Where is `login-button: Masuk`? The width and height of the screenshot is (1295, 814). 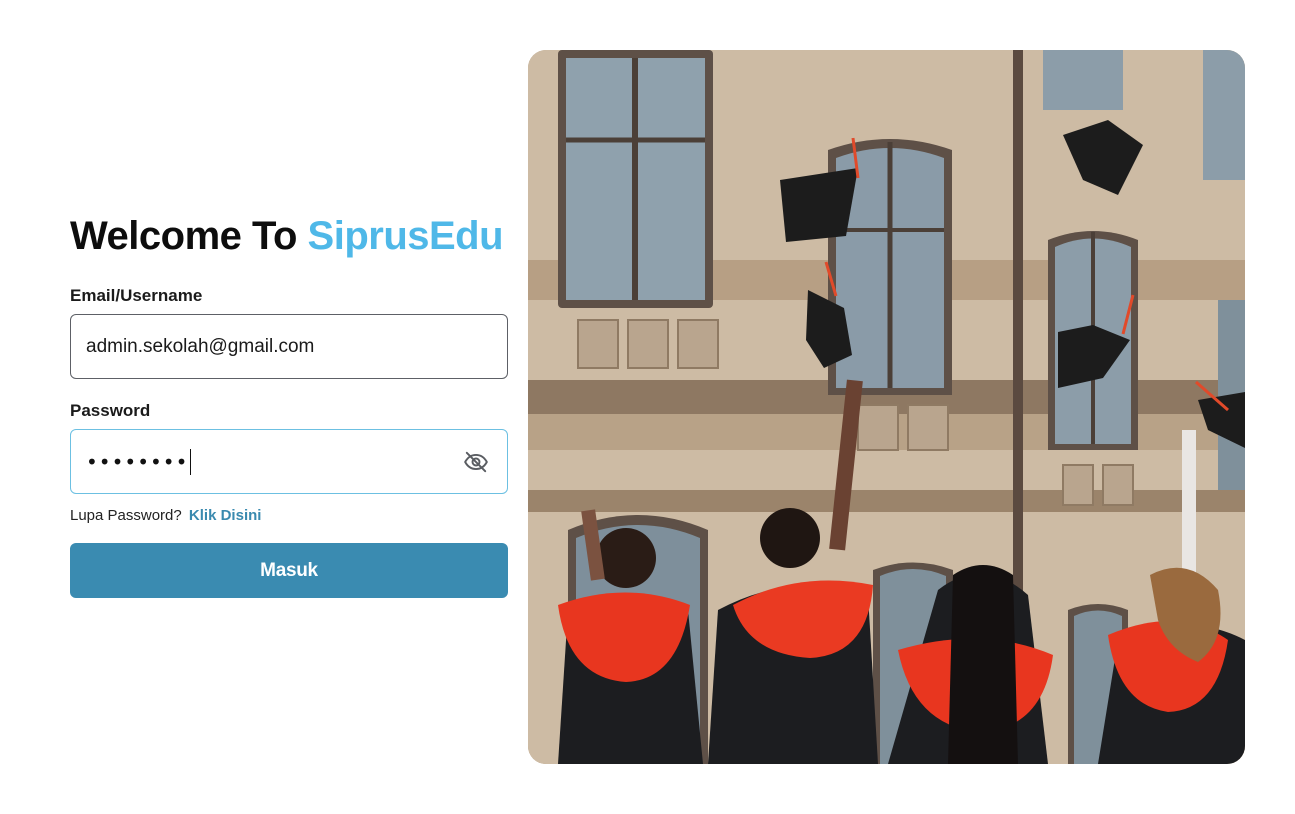 login-button: Masuk is located at coordinates (289, 570).